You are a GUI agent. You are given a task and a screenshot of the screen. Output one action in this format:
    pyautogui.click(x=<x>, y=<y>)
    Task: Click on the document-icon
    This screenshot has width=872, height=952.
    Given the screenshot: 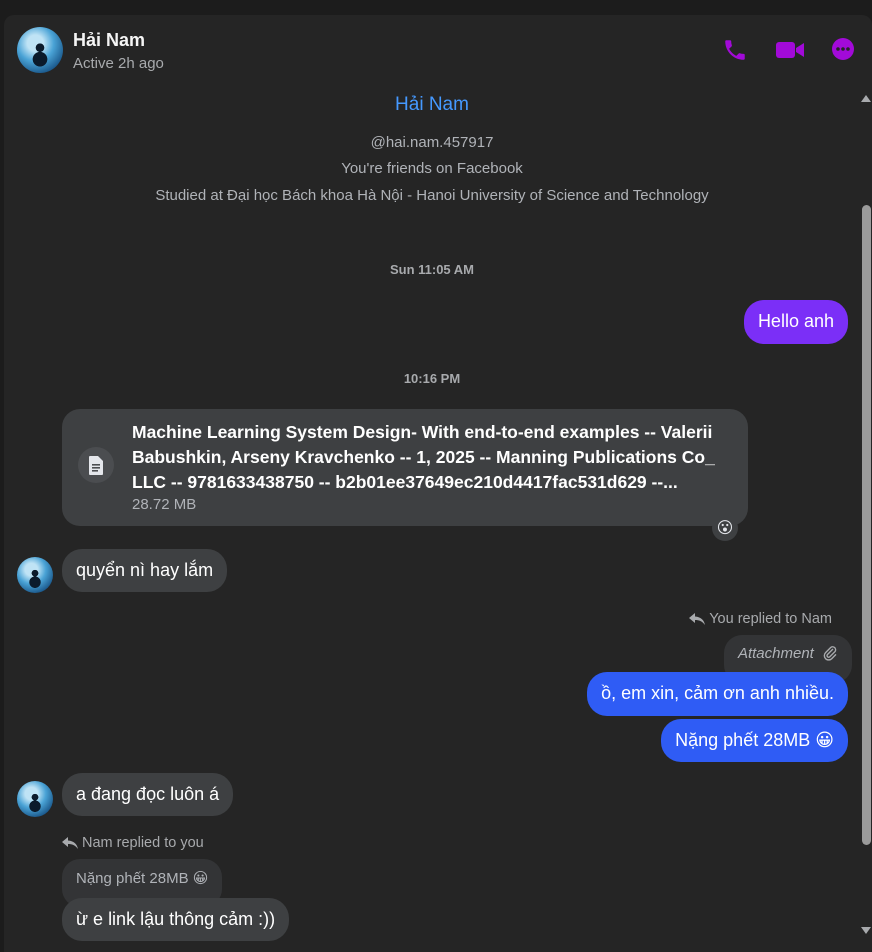 What is the action you would take?
    pyautogui.click(x=96, y=465)
    